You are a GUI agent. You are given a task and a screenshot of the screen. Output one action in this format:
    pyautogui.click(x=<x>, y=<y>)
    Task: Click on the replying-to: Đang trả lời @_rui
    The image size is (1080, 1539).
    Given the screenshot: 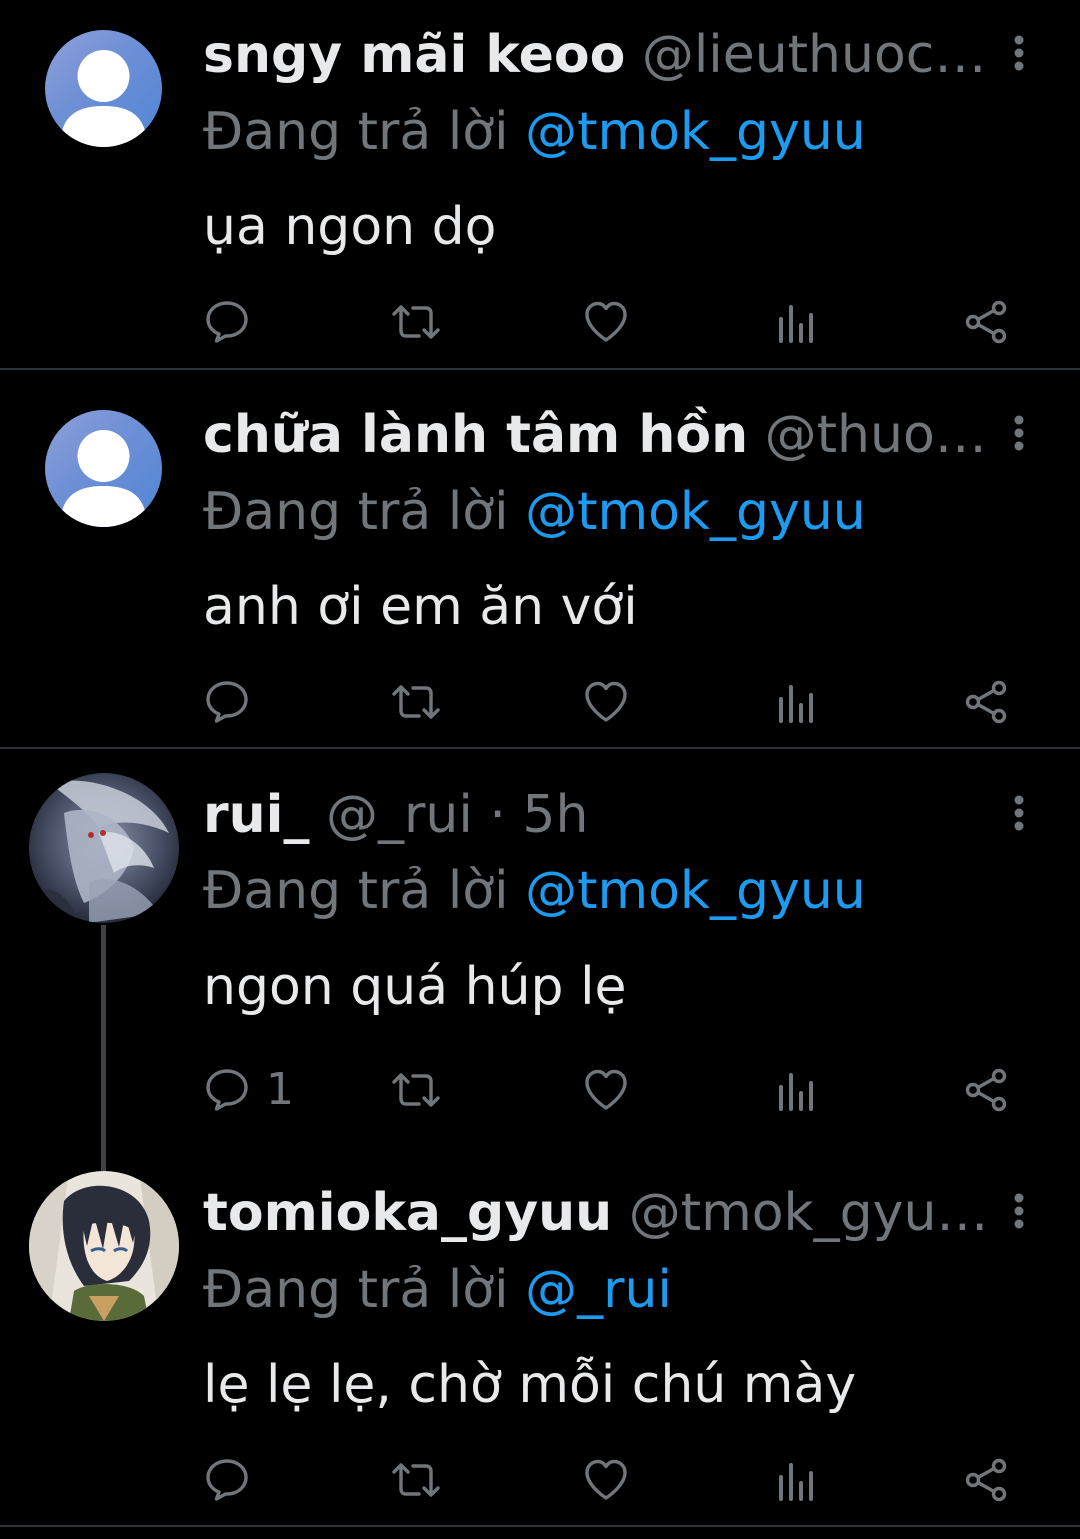 What is the action you would take?
    pyautogui.click(x=437, y=1290)
    